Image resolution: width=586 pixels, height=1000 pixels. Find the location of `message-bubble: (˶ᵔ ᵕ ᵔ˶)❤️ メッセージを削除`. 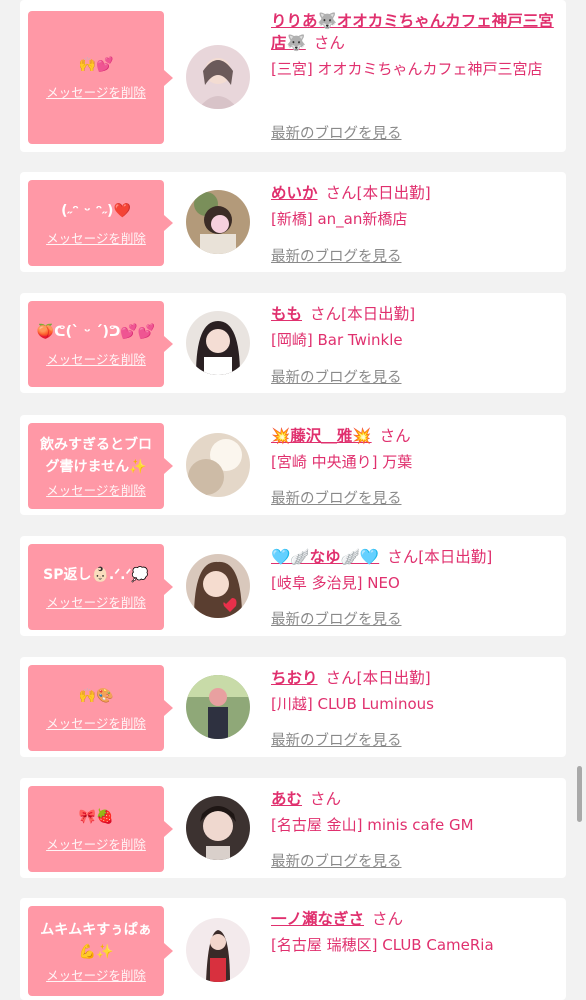

message-bubble: (˶ᵔ ᵕ ᵔ˶)❤️ メッセージを削除 is located at coordinates (100, 223).